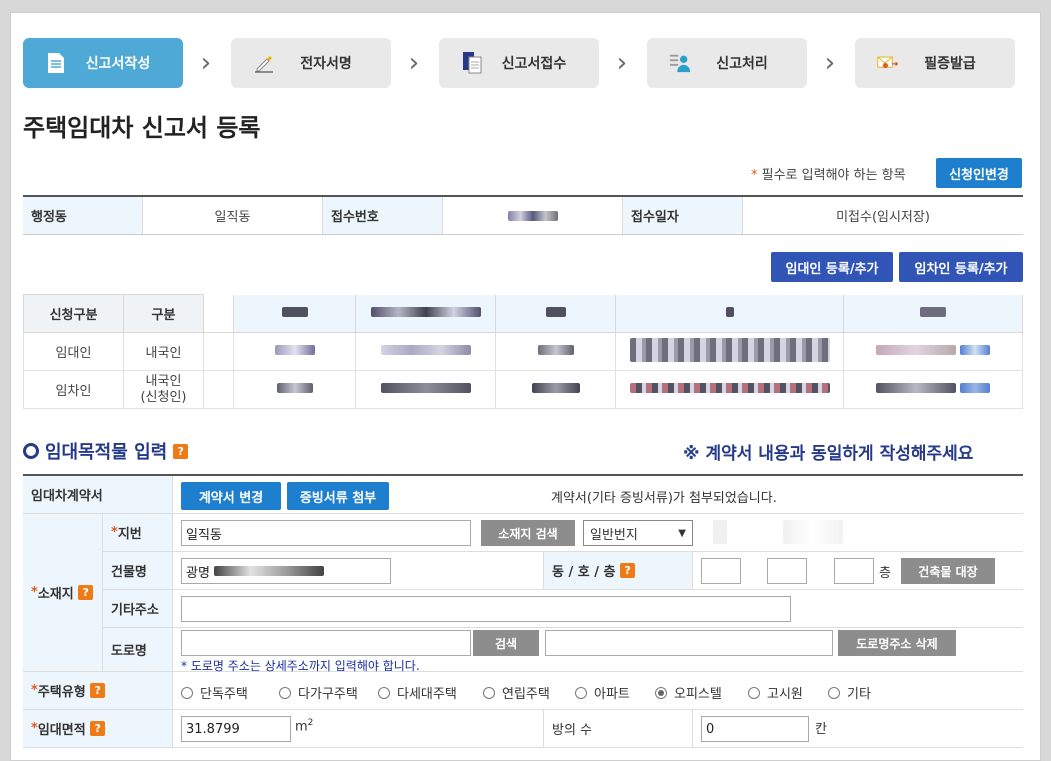 This screenshot has width=1051, height=761. I want to click on delete-road-button: 도로명주소 삭제, so click(897, 643).